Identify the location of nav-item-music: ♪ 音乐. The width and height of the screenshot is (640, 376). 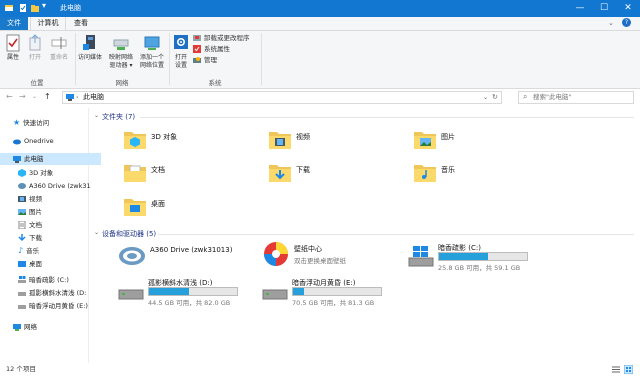
(53, 251).